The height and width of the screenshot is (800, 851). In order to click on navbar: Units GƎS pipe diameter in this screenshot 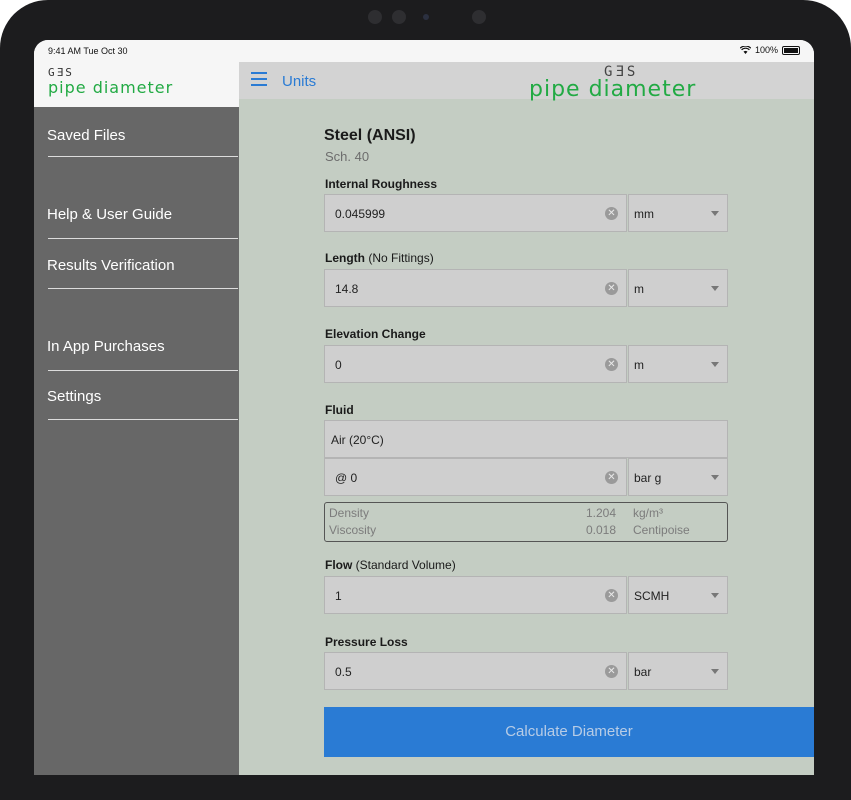, I will do `click(526, 82)`.